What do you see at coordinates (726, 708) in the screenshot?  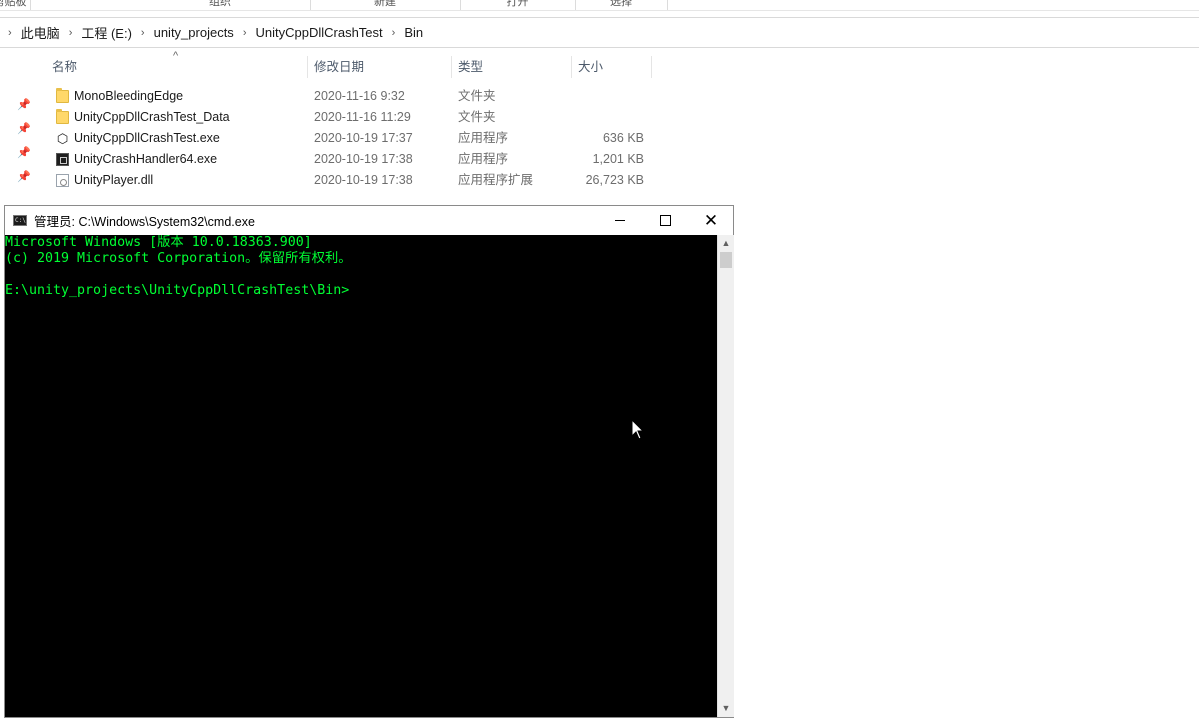 I see `scroll-down-arrow-icon: ▼` at bounding box center [726, 708].